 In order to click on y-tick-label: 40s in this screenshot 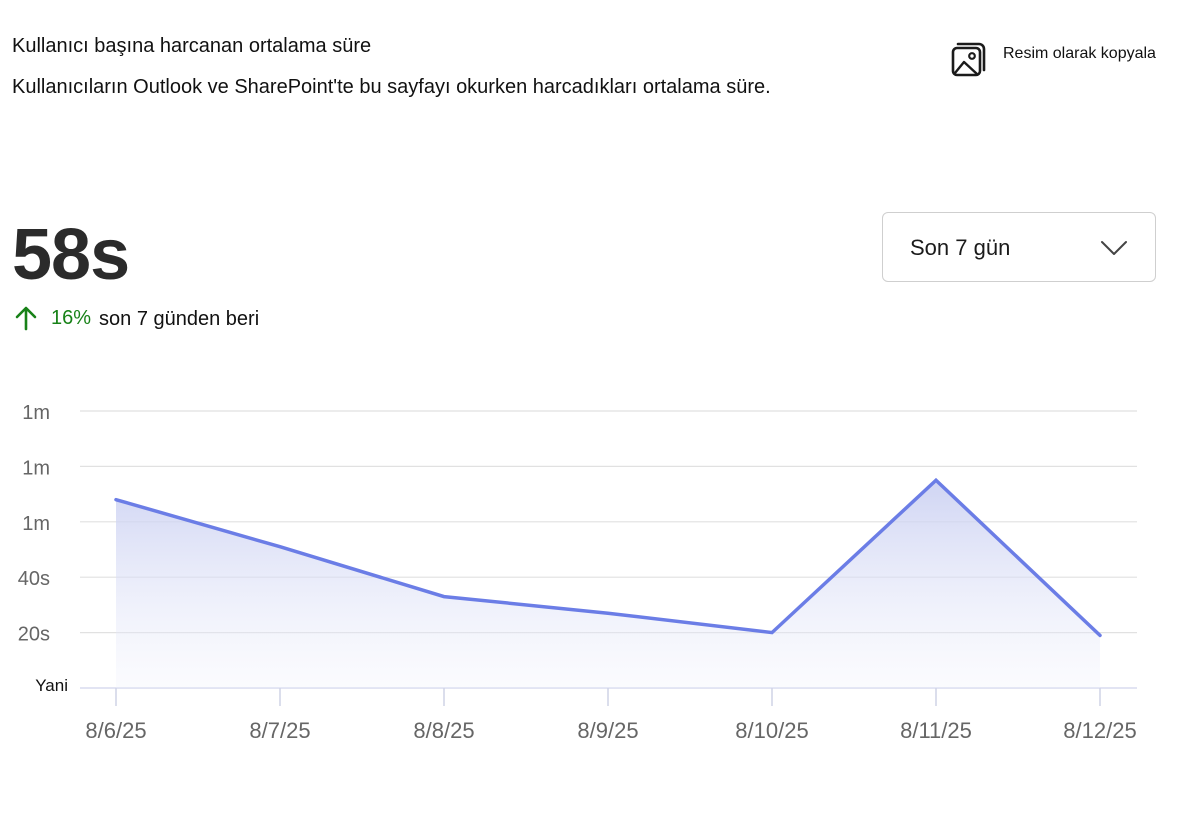, I will do `click(34, 579)`.